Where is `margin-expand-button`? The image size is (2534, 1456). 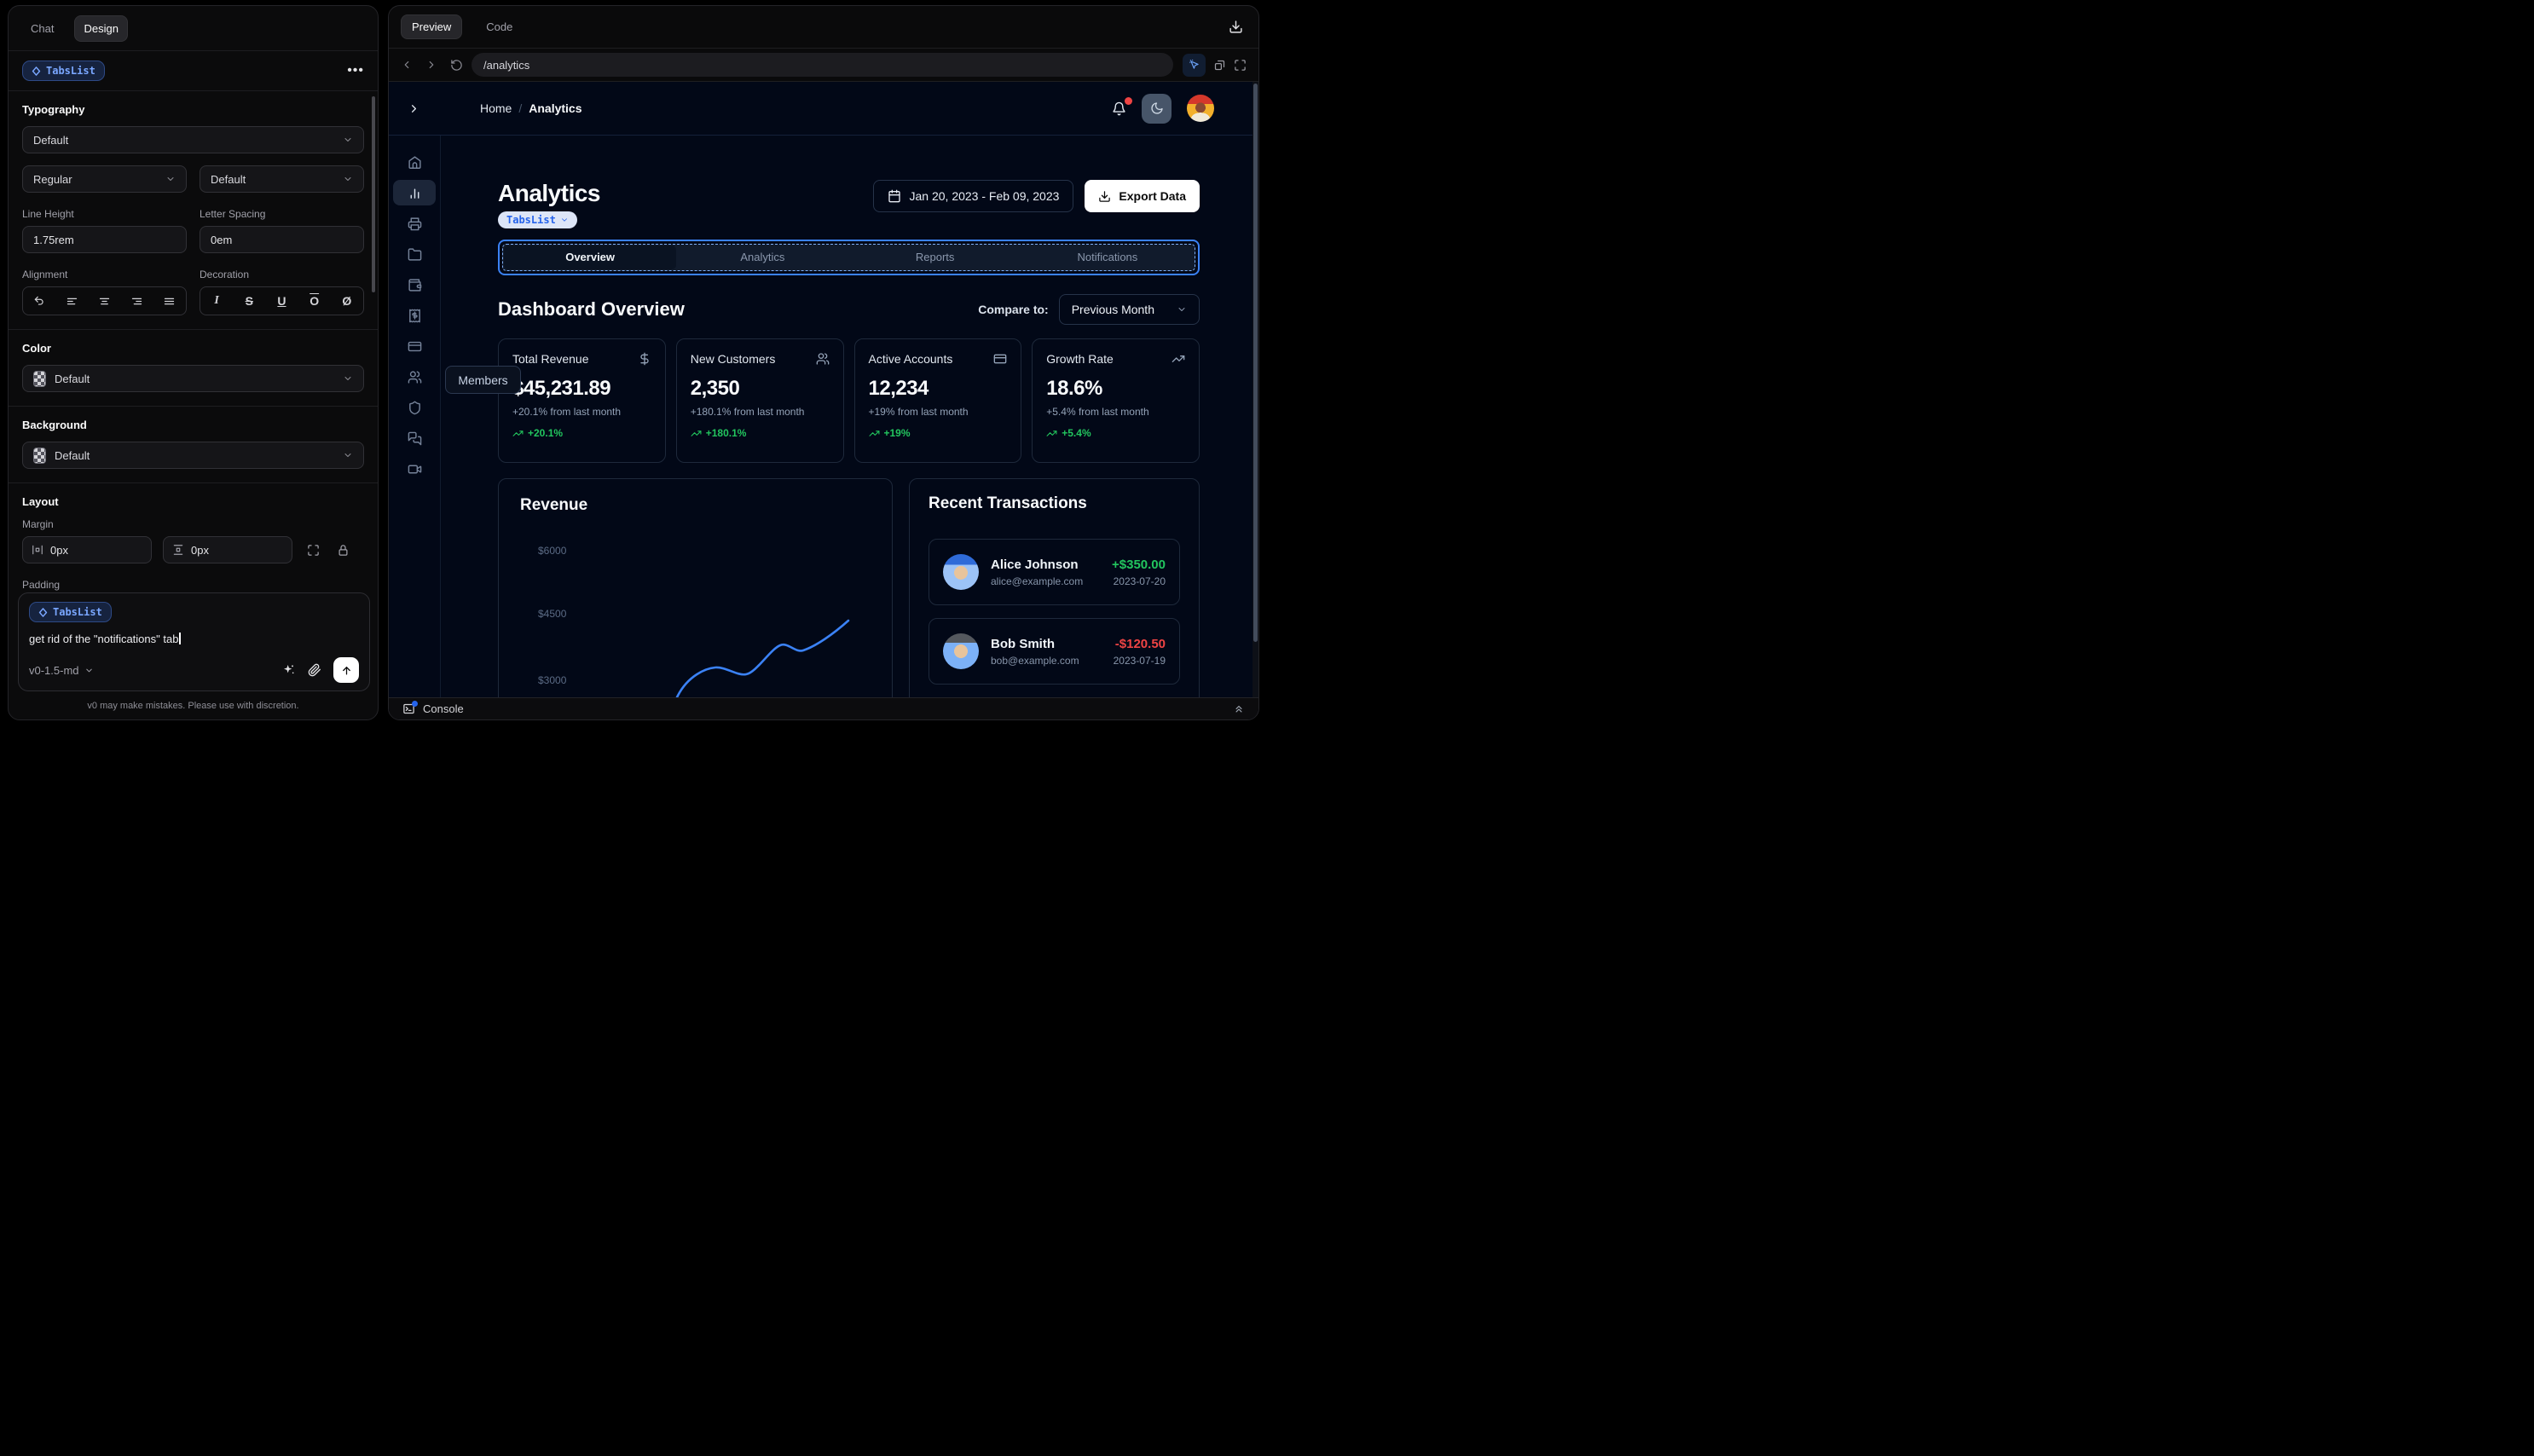 margin-expand-button is located at coordinates (313, 549).